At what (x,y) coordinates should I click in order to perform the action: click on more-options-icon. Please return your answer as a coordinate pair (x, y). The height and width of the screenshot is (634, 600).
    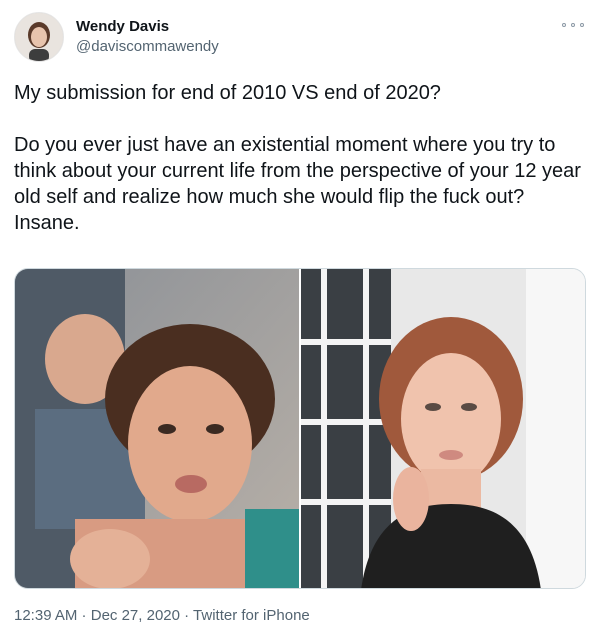
    Looking at the image, I should click on (573, 25).